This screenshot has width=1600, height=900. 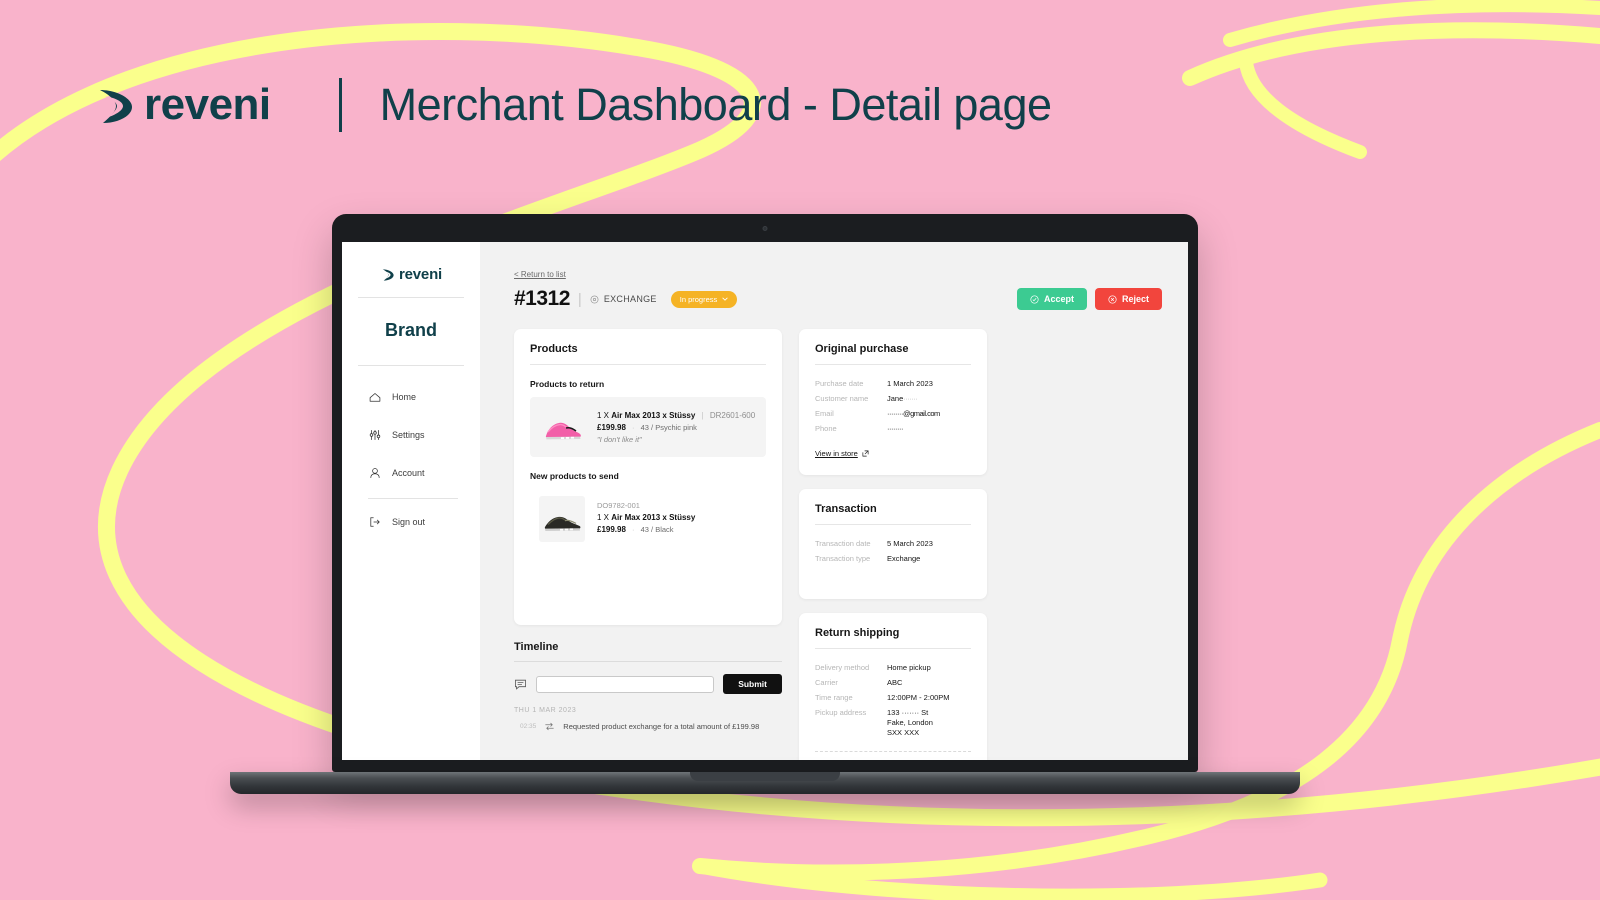 What do you see at coordinates (704, 299) in the screenshot?
I see `status-badge: In progress` at bounding box center [704, 299].